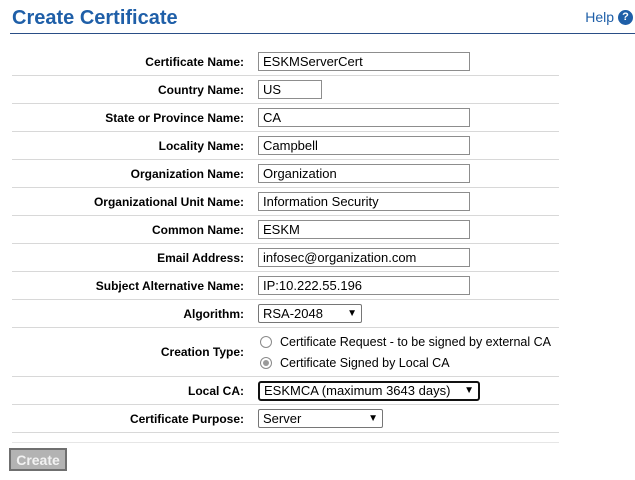 The width and height of the screenshot is (635, 480). What do you see at coordinates (364, 285) in the screenshot?
I see `san-input: IP:10.222.55.196` at bounding box center [364, 285].